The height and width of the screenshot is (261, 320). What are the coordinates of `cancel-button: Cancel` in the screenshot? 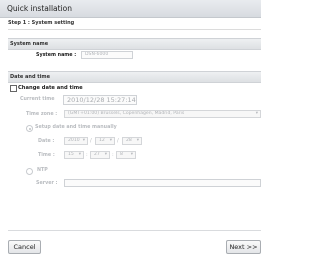 It's located at (24, 247).